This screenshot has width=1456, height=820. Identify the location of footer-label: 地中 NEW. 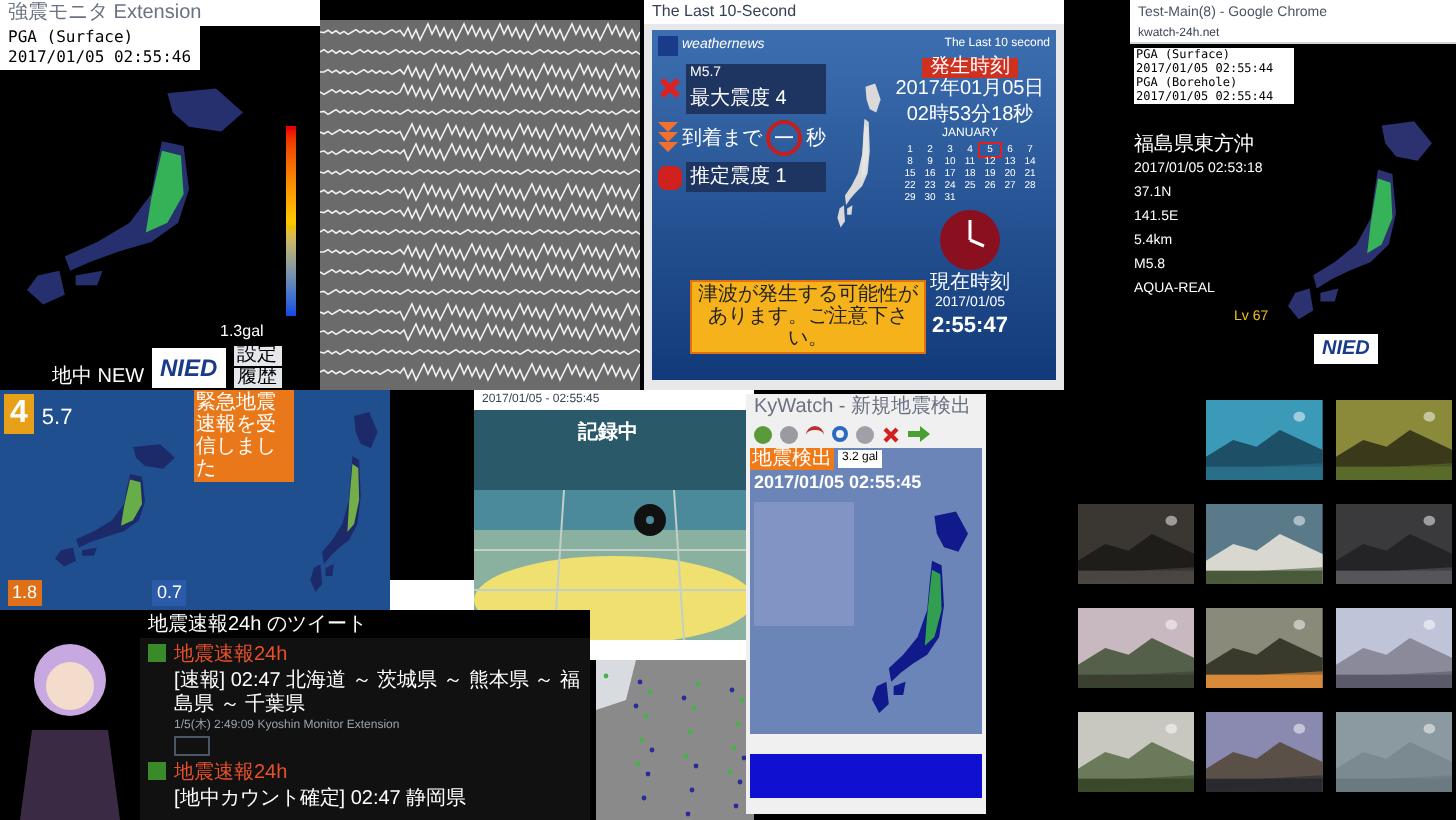
(98, 376).